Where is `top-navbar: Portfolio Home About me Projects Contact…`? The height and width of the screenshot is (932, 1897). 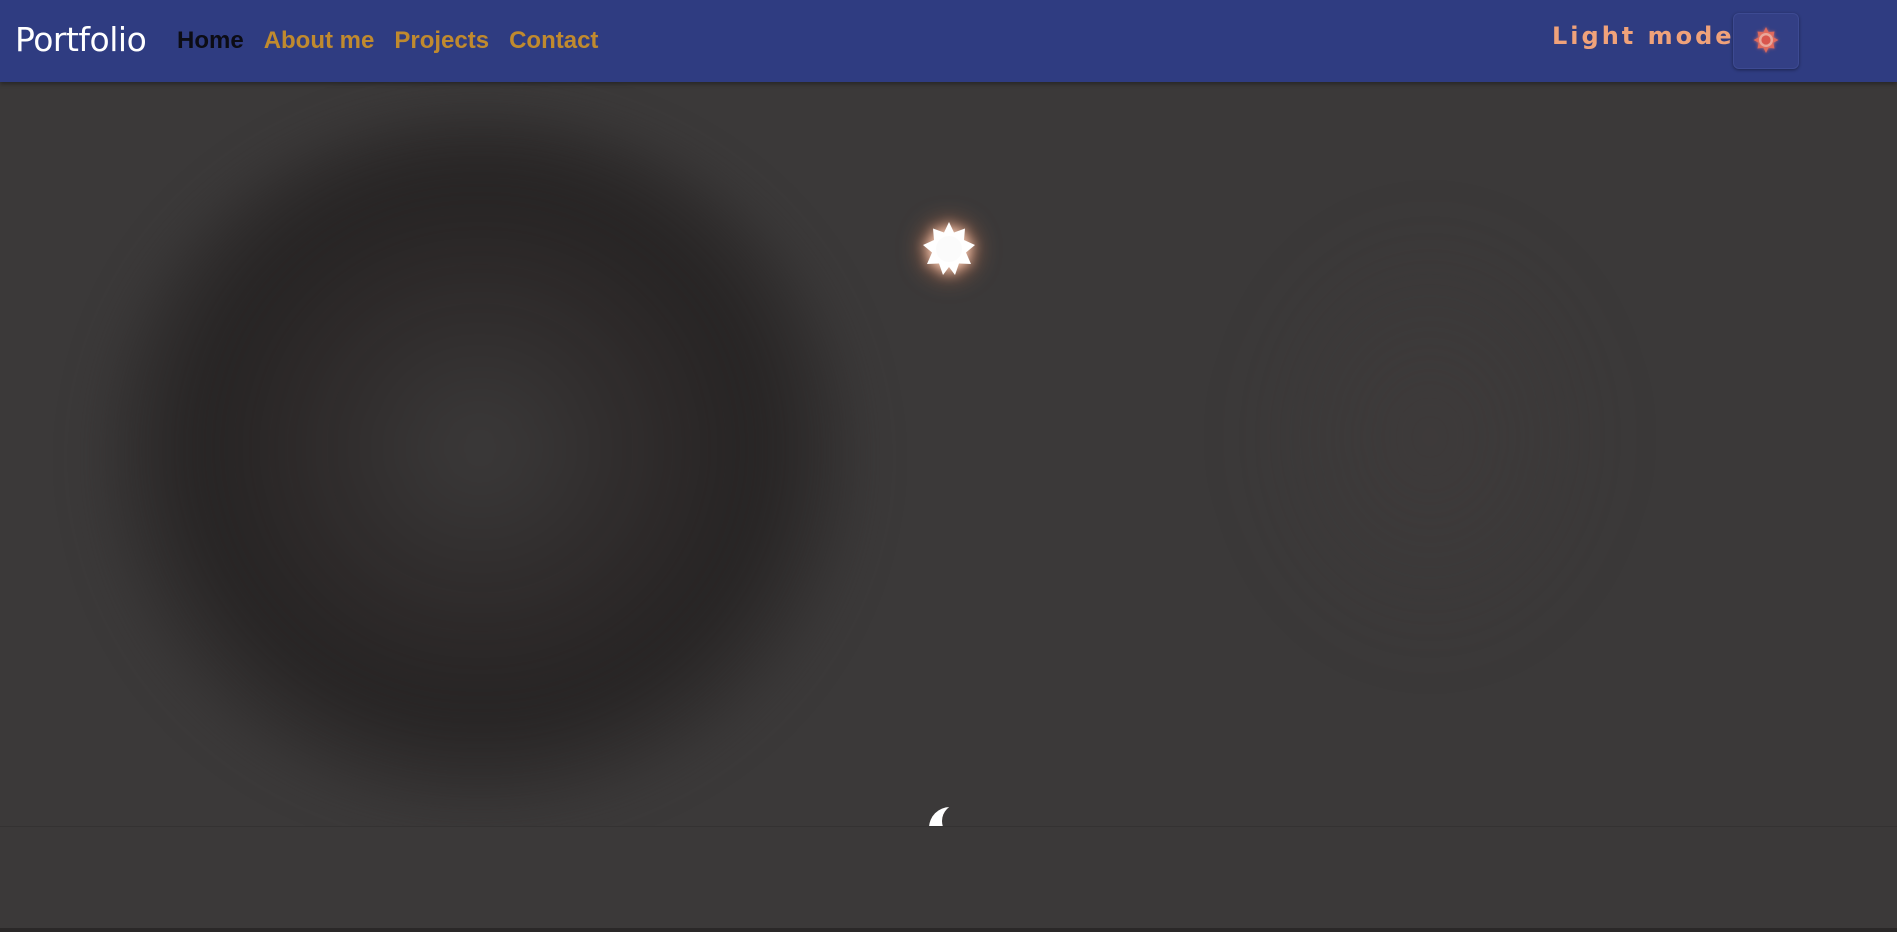 top-navbar: Portfolio Home About me Projects Contact… is located at coordinates (948, 41).